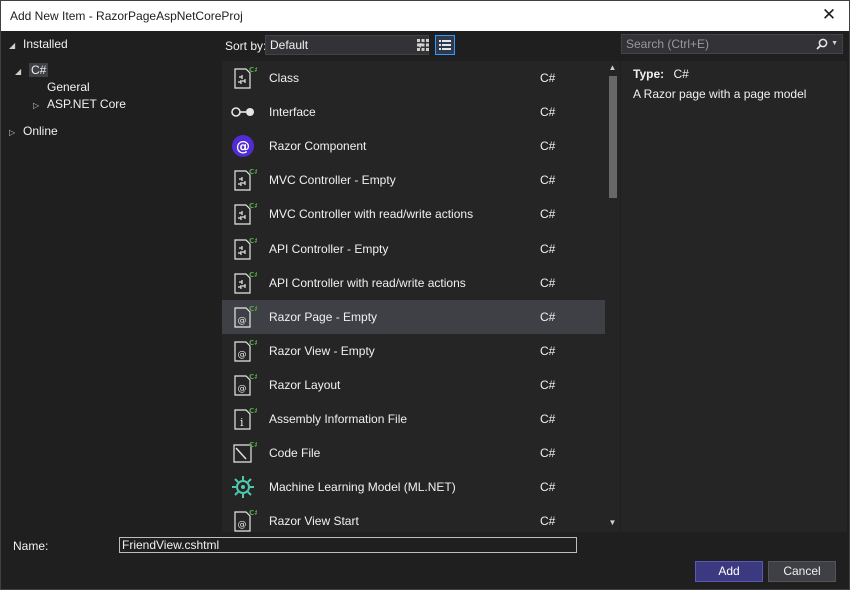  What do you see at coordinates (829, 15) in the screenshot?
I see `close-icon: ✕` at bounding box center [829, 15].